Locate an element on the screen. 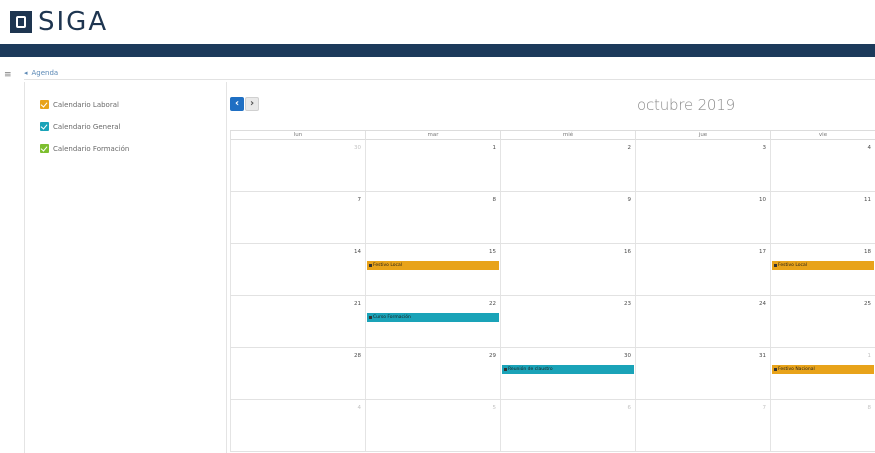 The image size is (875, 453). week-row: 14 15 16 17 18 is located at coordinates (552, 270).